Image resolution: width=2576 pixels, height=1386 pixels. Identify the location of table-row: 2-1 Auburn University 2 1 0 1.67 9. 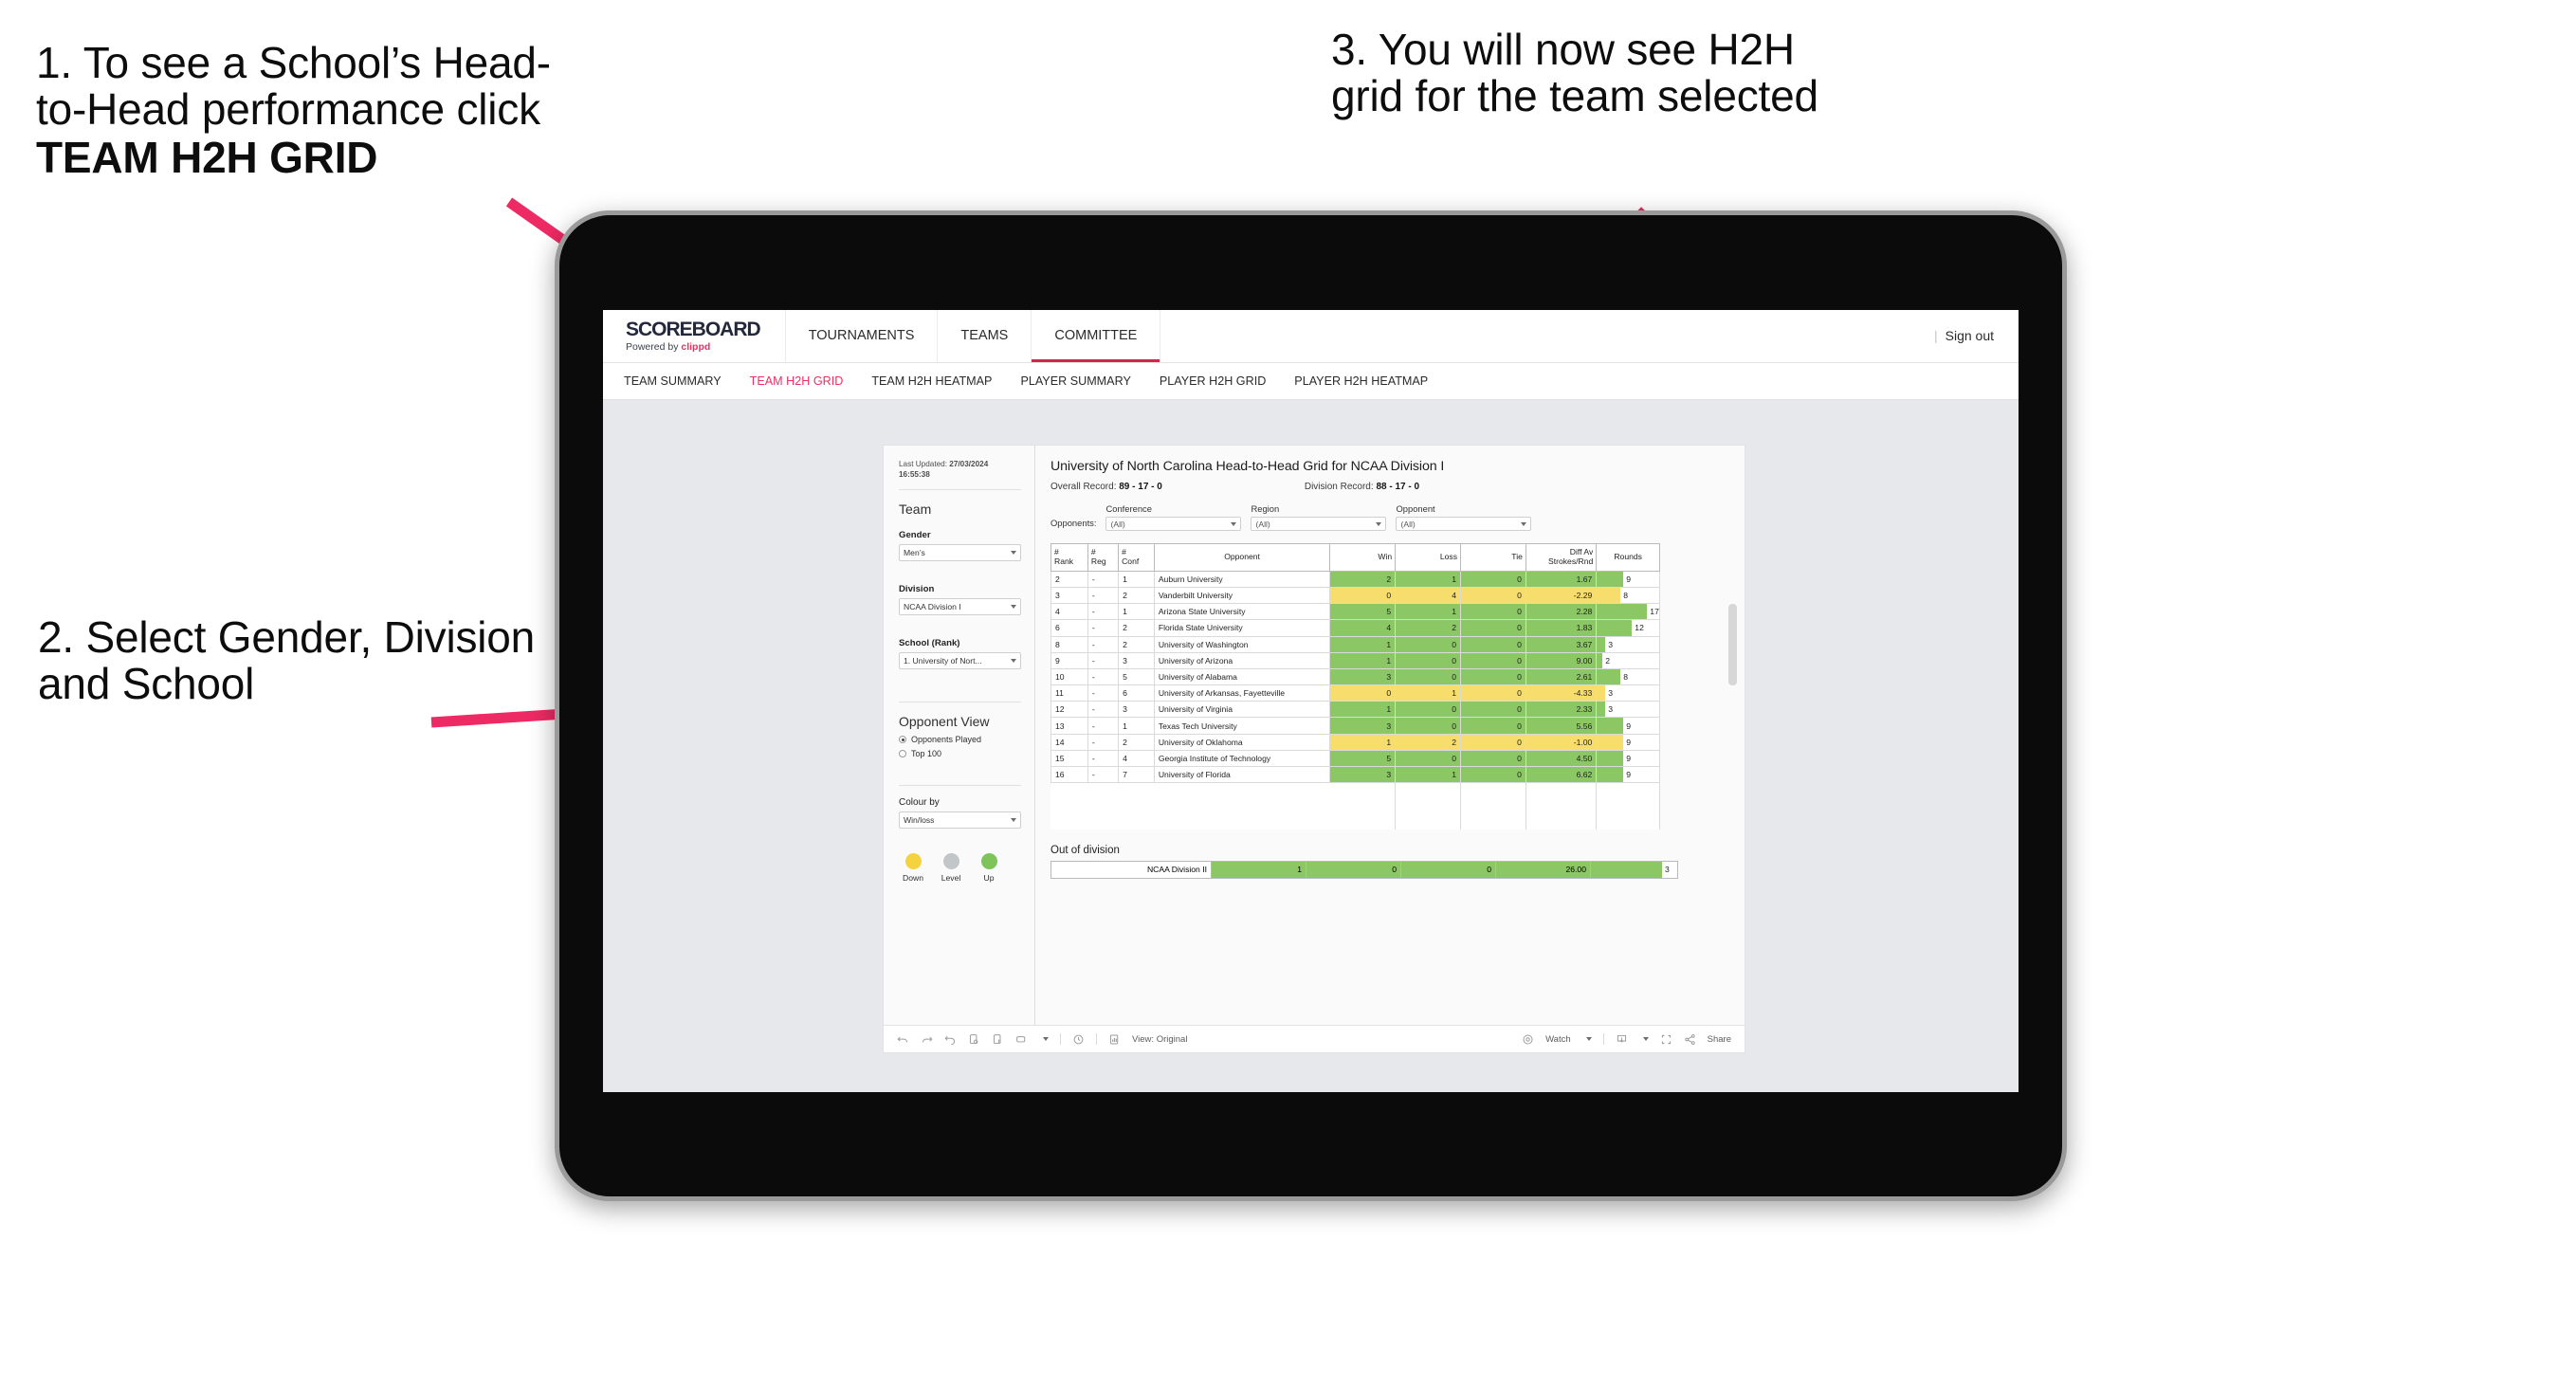
(1355, 579).